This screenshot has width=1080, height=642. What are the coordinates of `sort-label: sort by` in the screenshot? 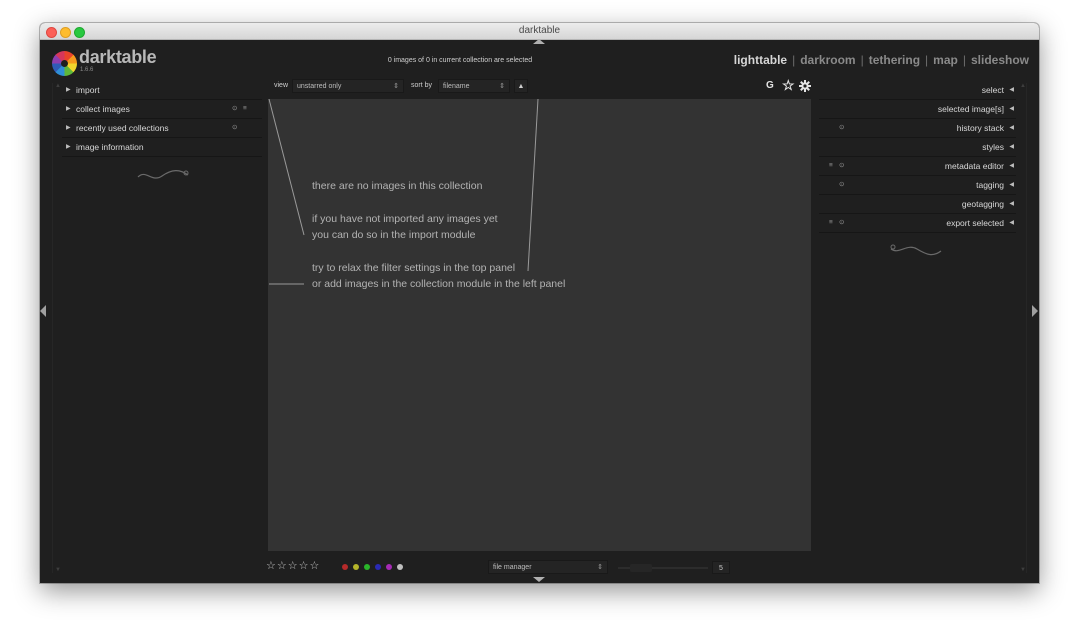 It's located at (422, 85).